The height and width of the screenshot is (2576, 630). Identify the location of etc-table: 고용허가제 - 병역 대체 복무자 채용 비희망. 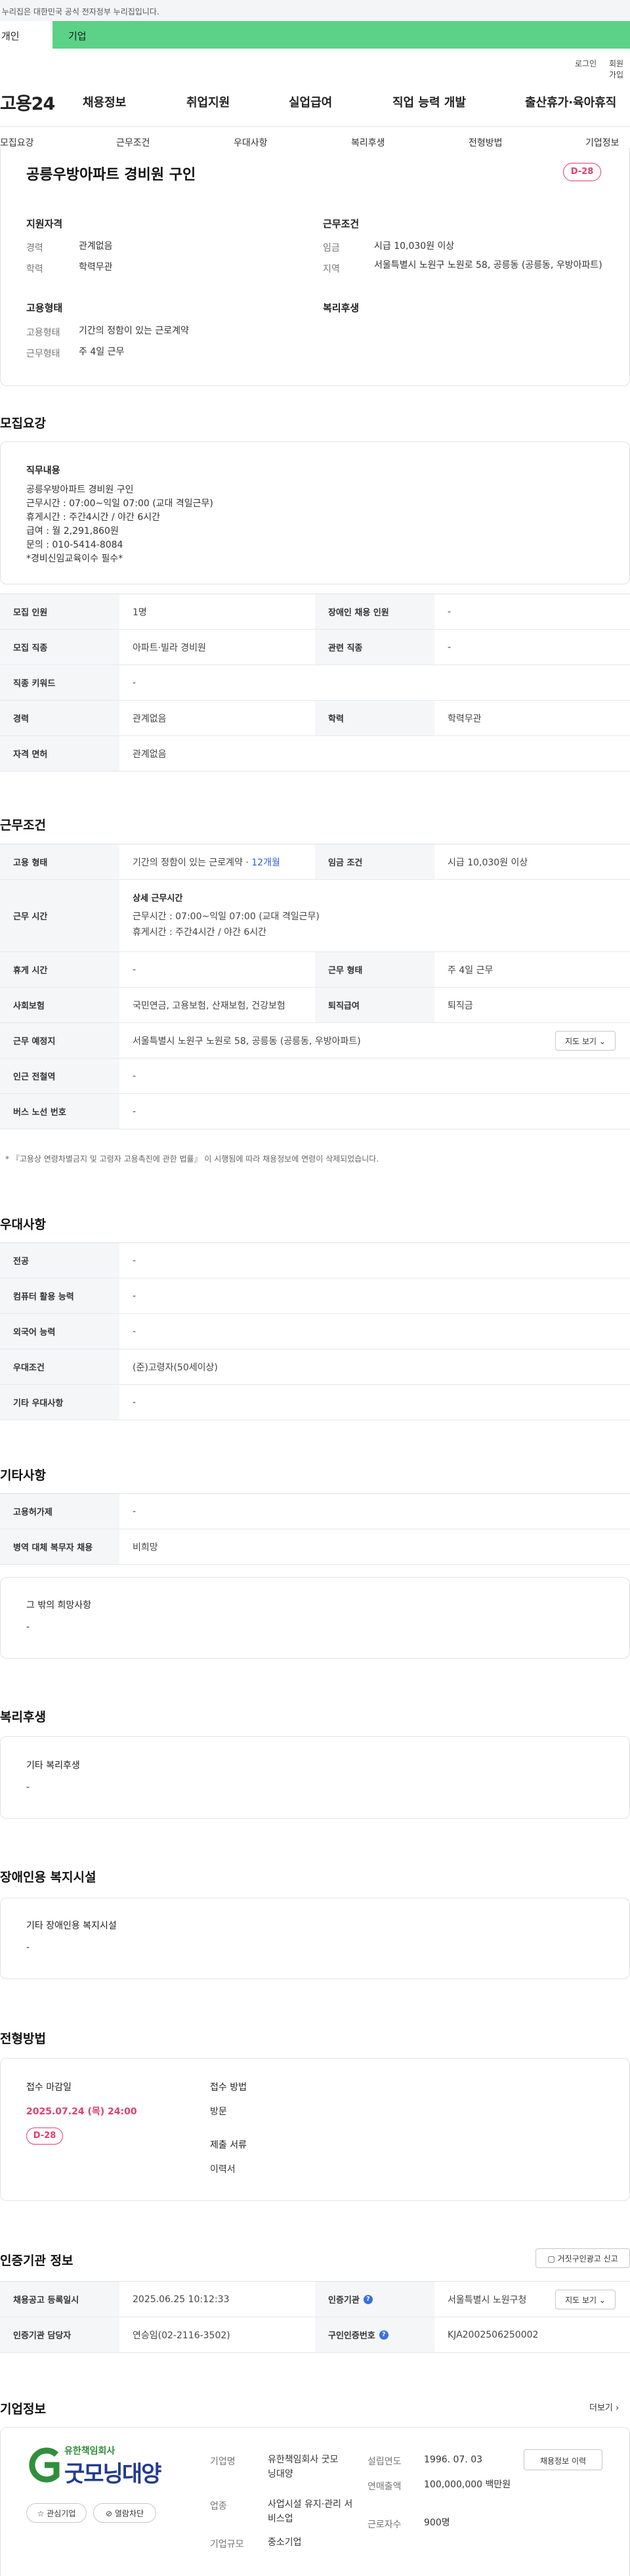
(315, 1529).